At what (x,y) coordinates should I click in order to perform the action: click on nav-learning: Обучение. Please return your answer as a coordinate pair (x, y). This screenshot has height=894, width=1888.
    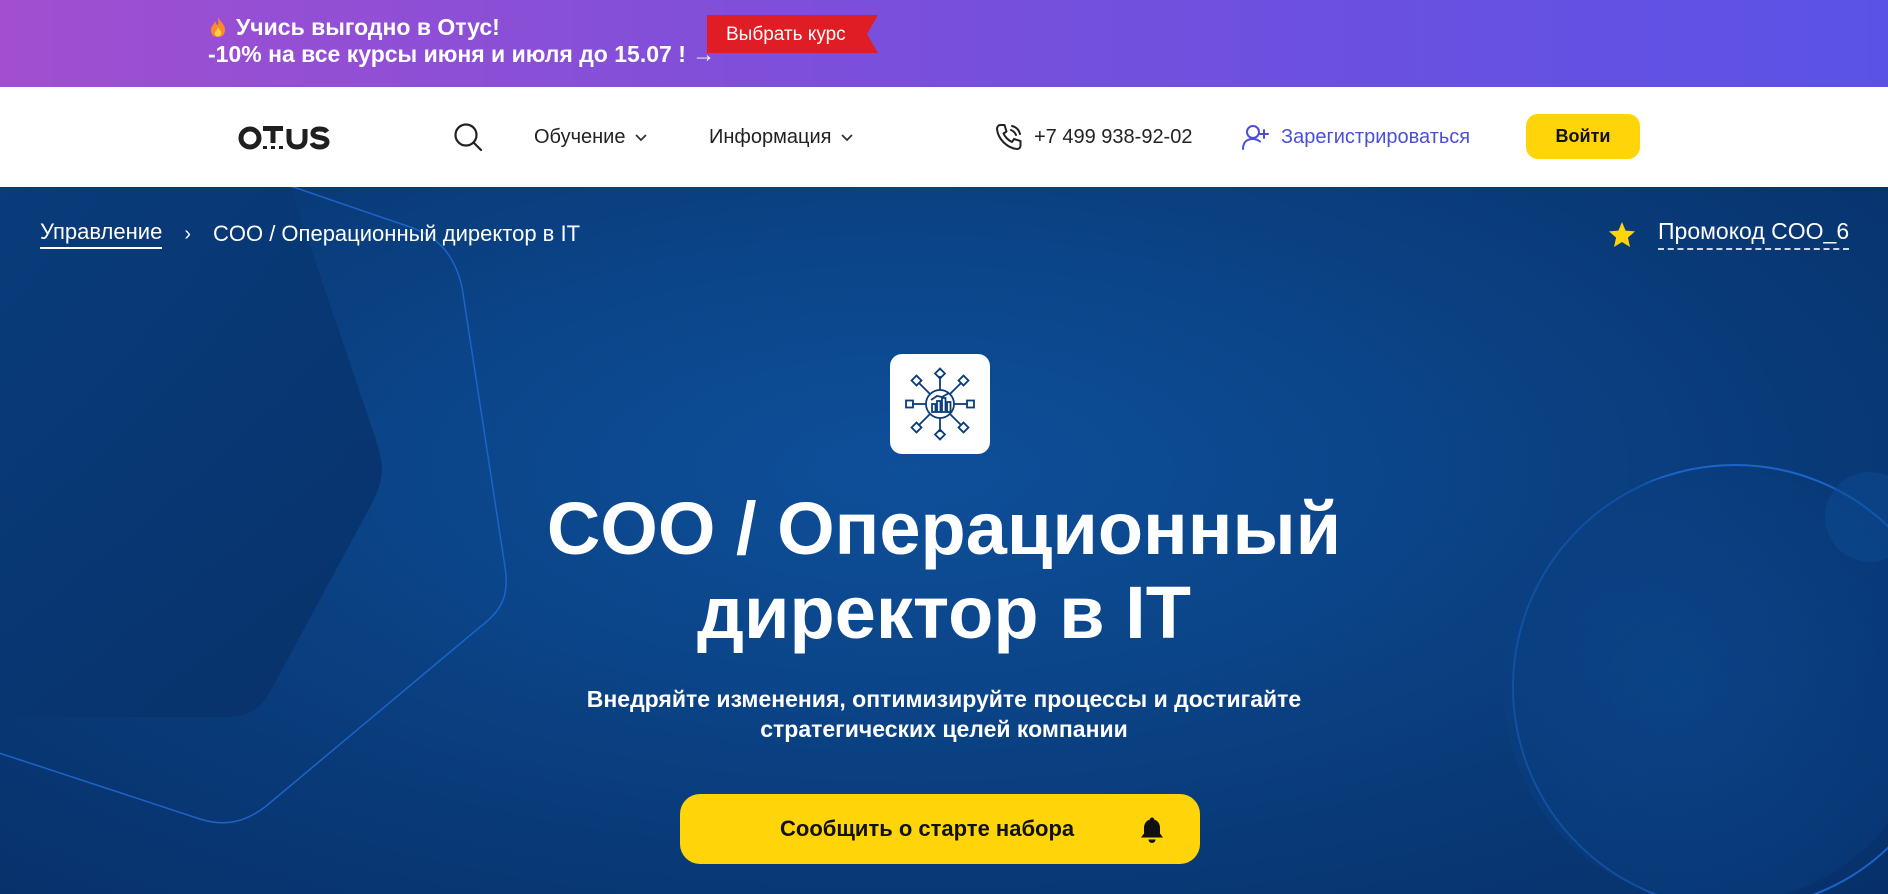
    Looking at the image, I should click on (591, 137).